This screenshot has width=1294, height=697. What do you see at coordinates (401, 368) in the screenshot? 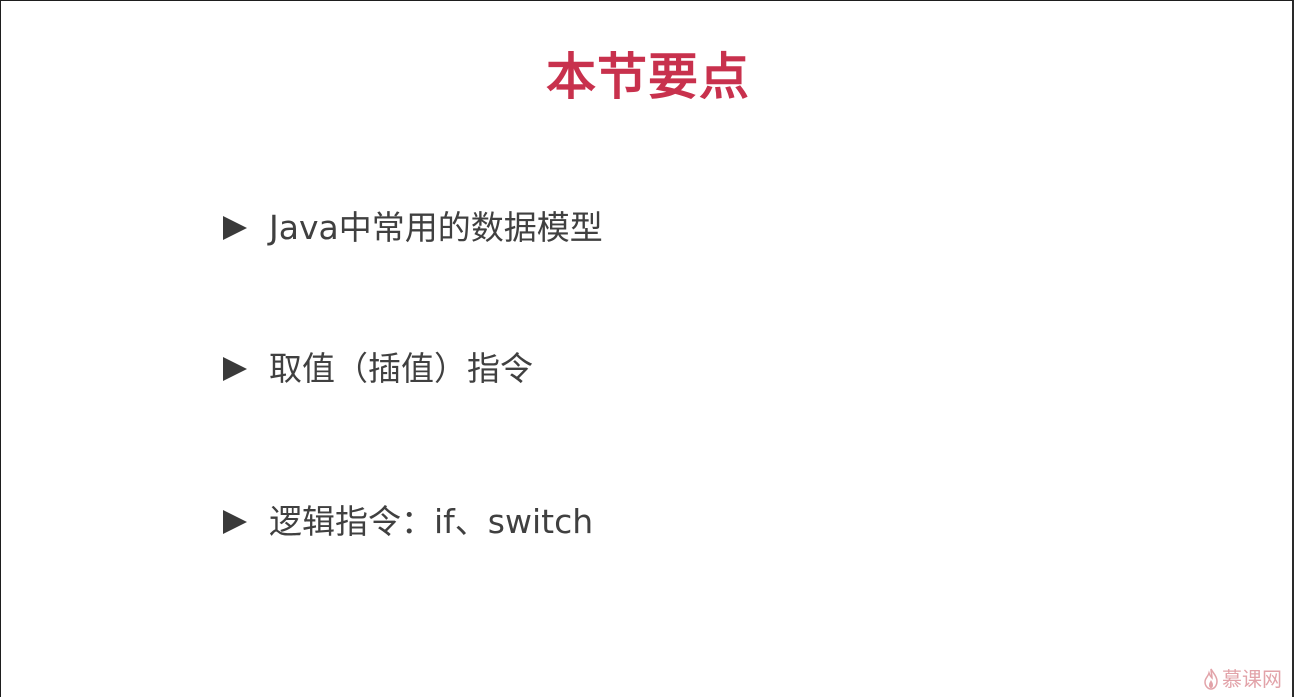
I see `bullet-text: 取值（插值）指令` at bounding box center [401, 368].